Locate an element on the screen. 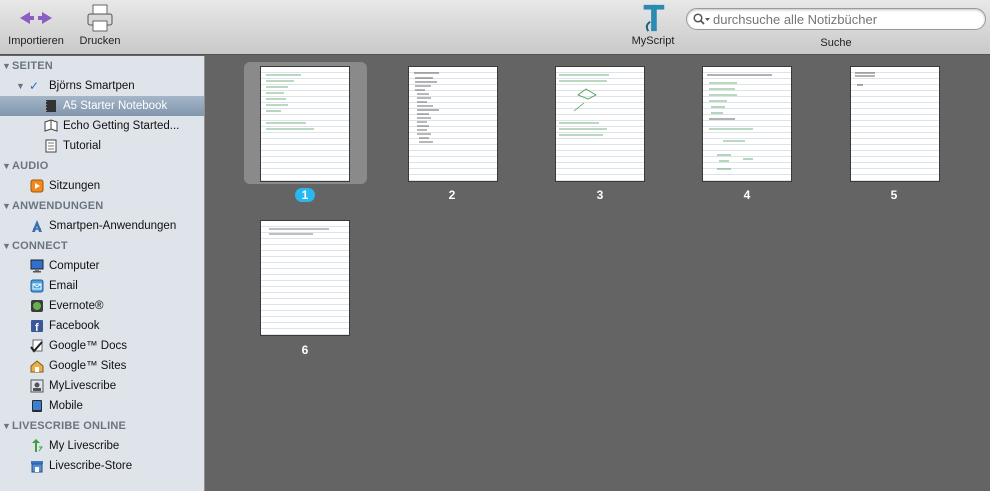  google-sites-icon is located at coordinates (37, 366).